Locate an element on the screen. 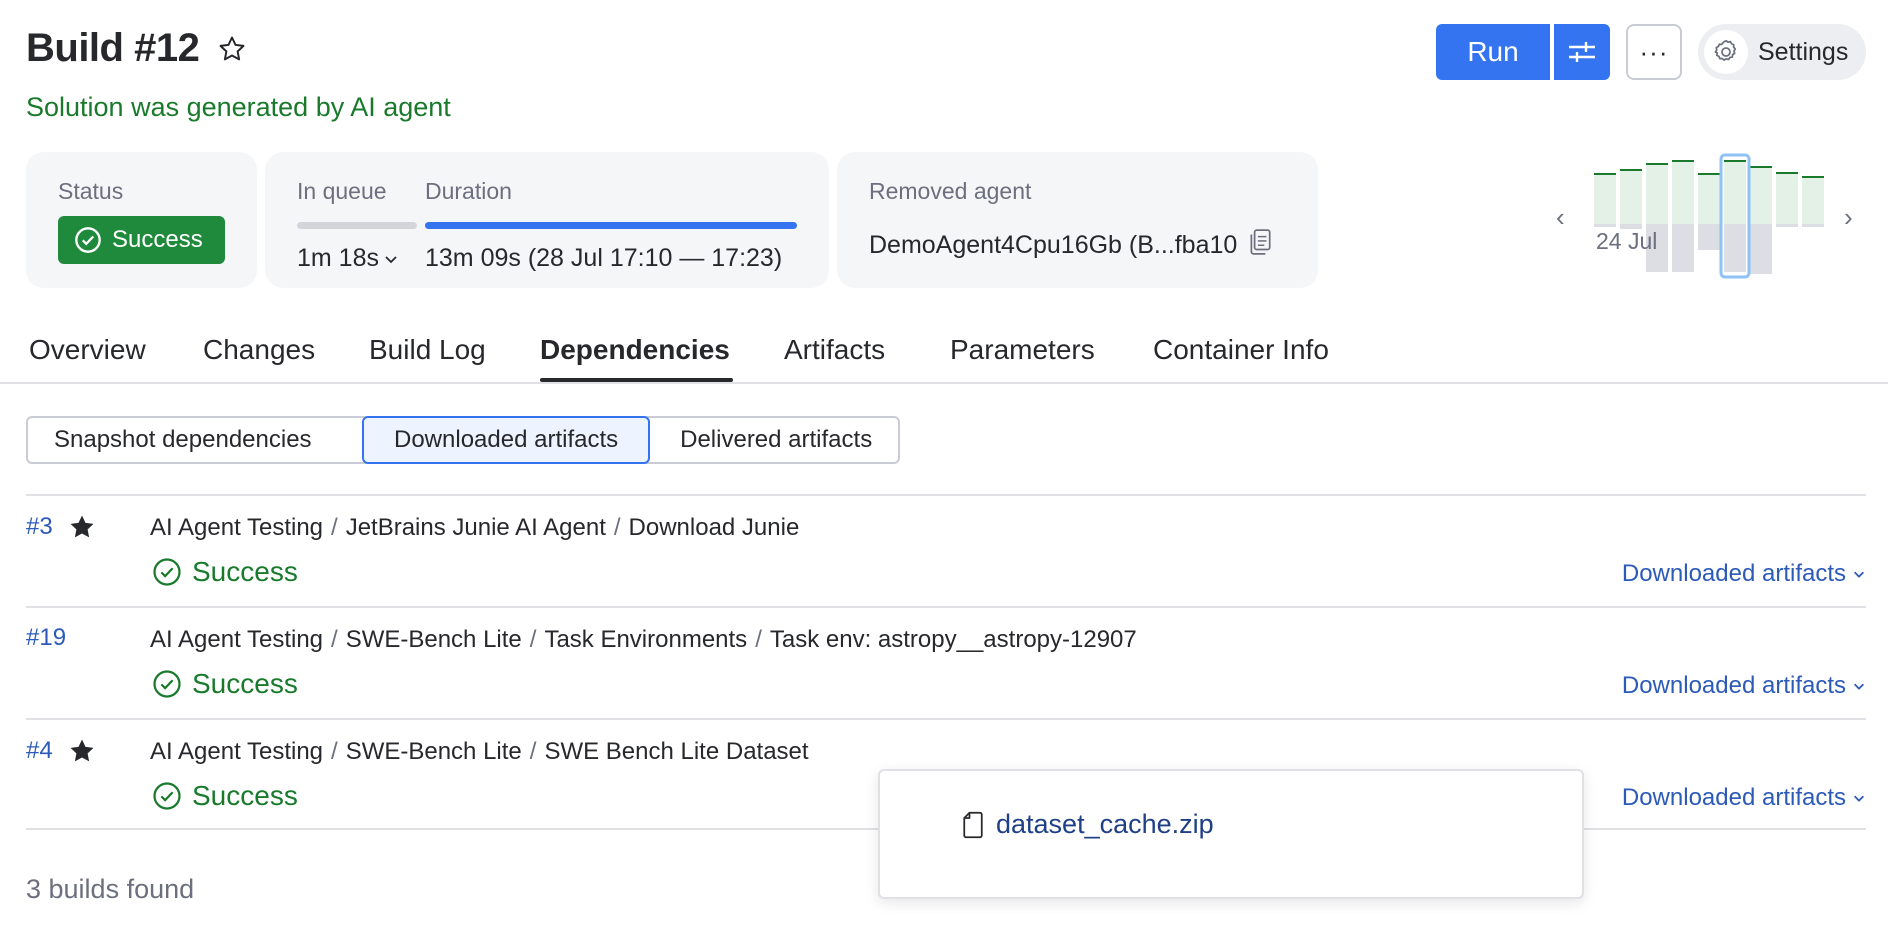  active-tab-indicator is located at coordinates (636, 380).